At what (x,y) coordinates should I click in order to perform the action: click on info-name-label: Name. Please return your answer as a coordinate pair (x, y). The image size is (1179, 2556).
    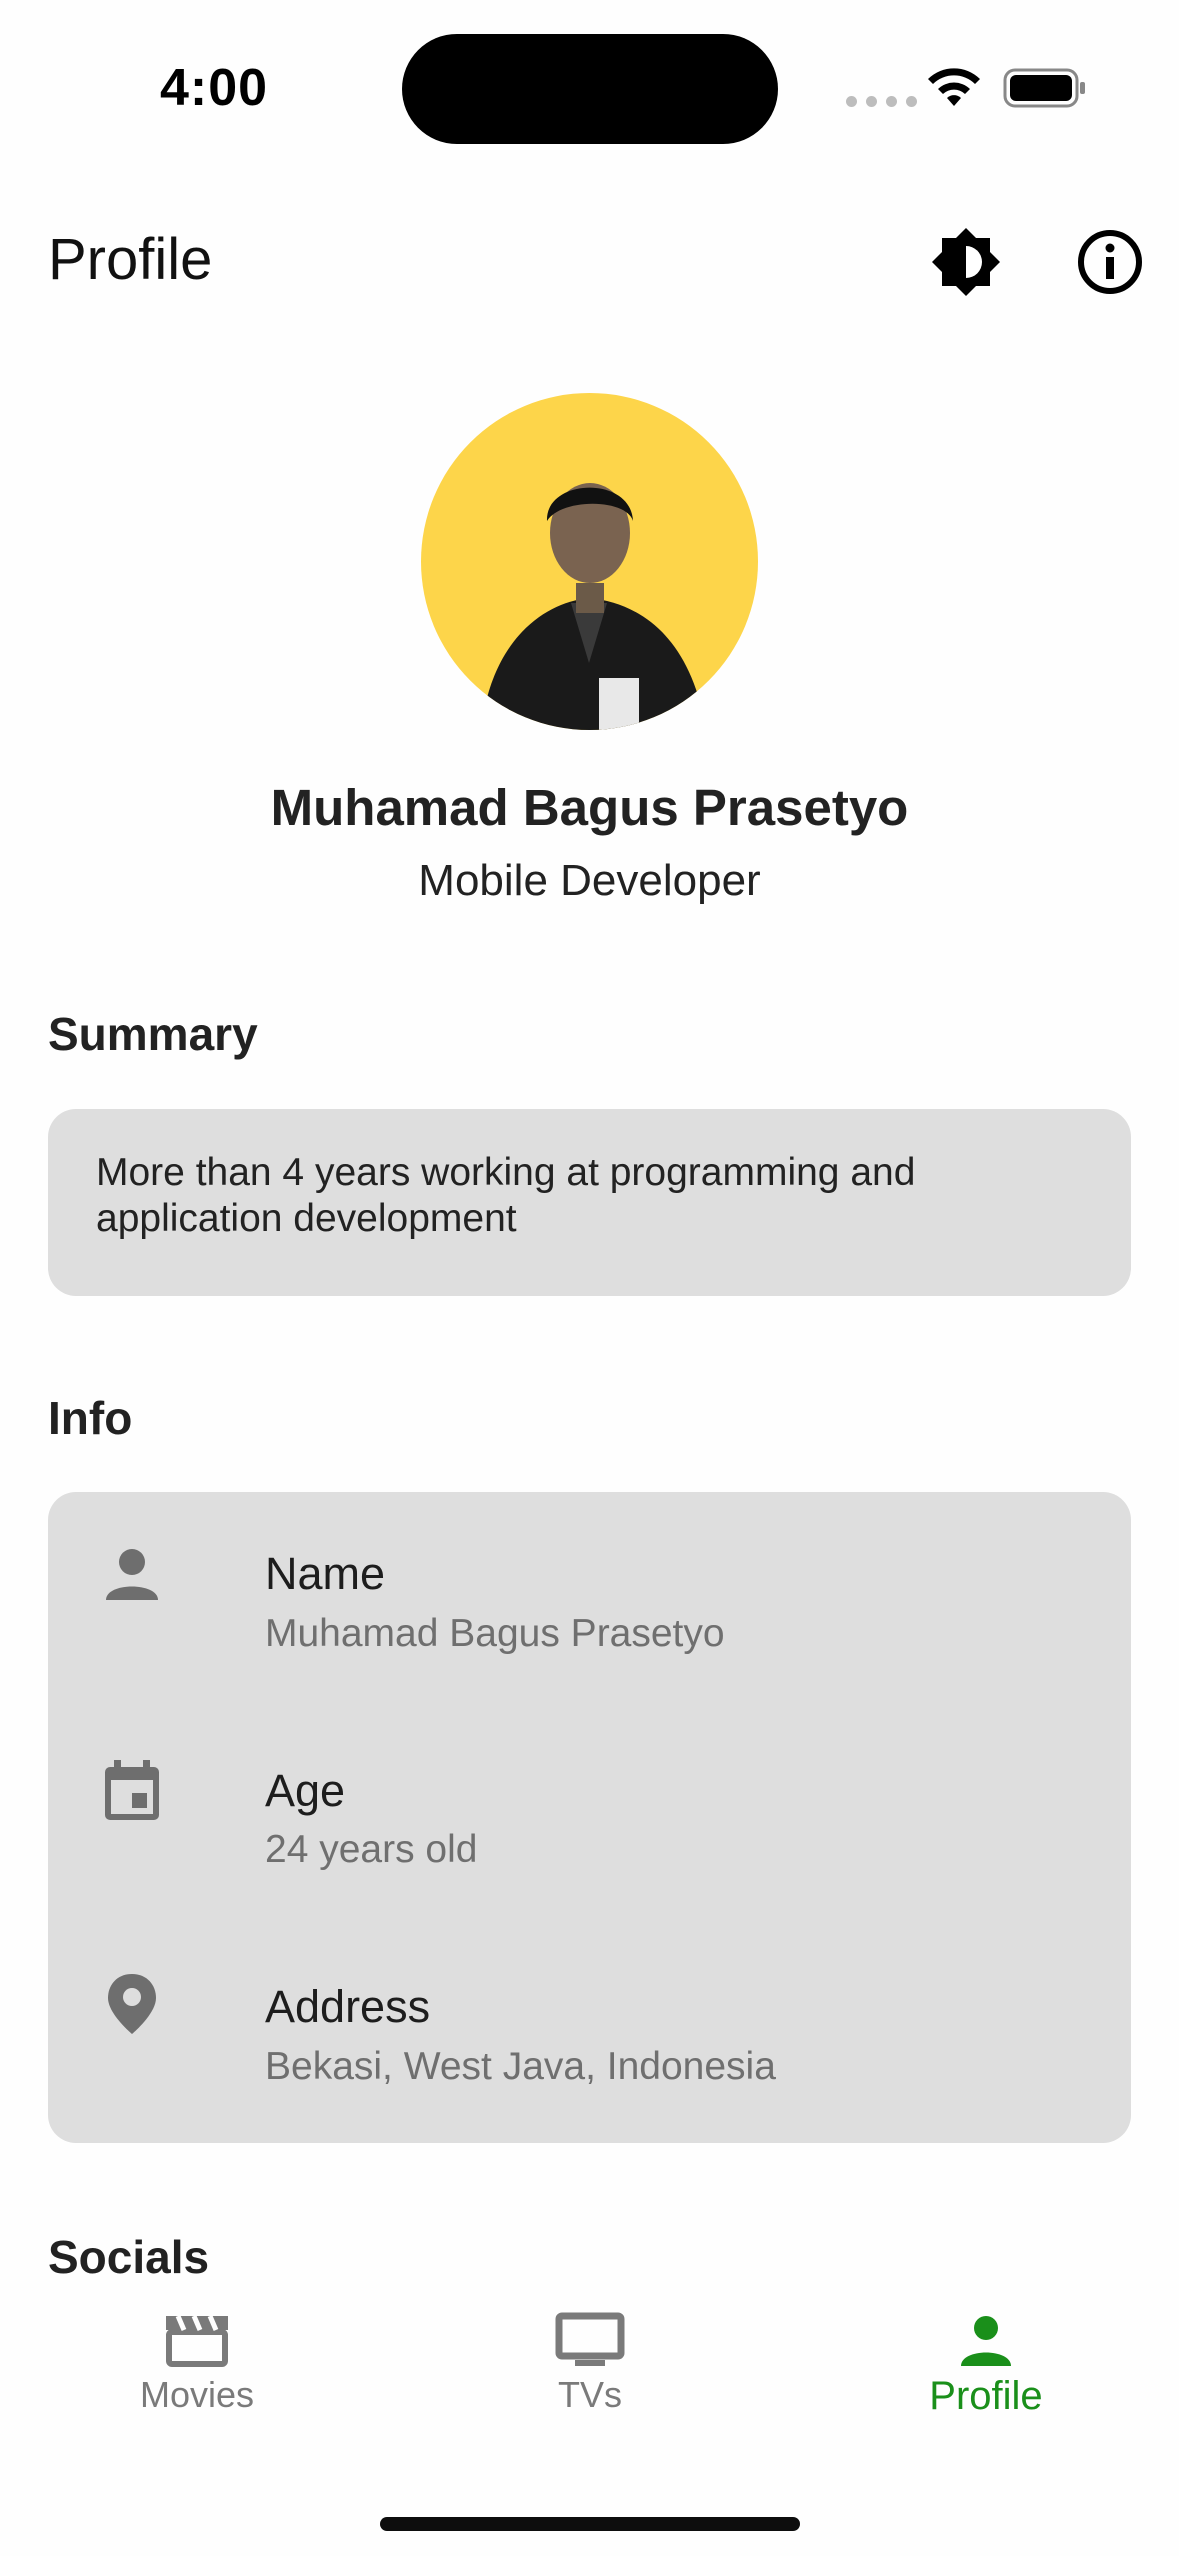
    Looking at the image, I should click on (325, 1573).